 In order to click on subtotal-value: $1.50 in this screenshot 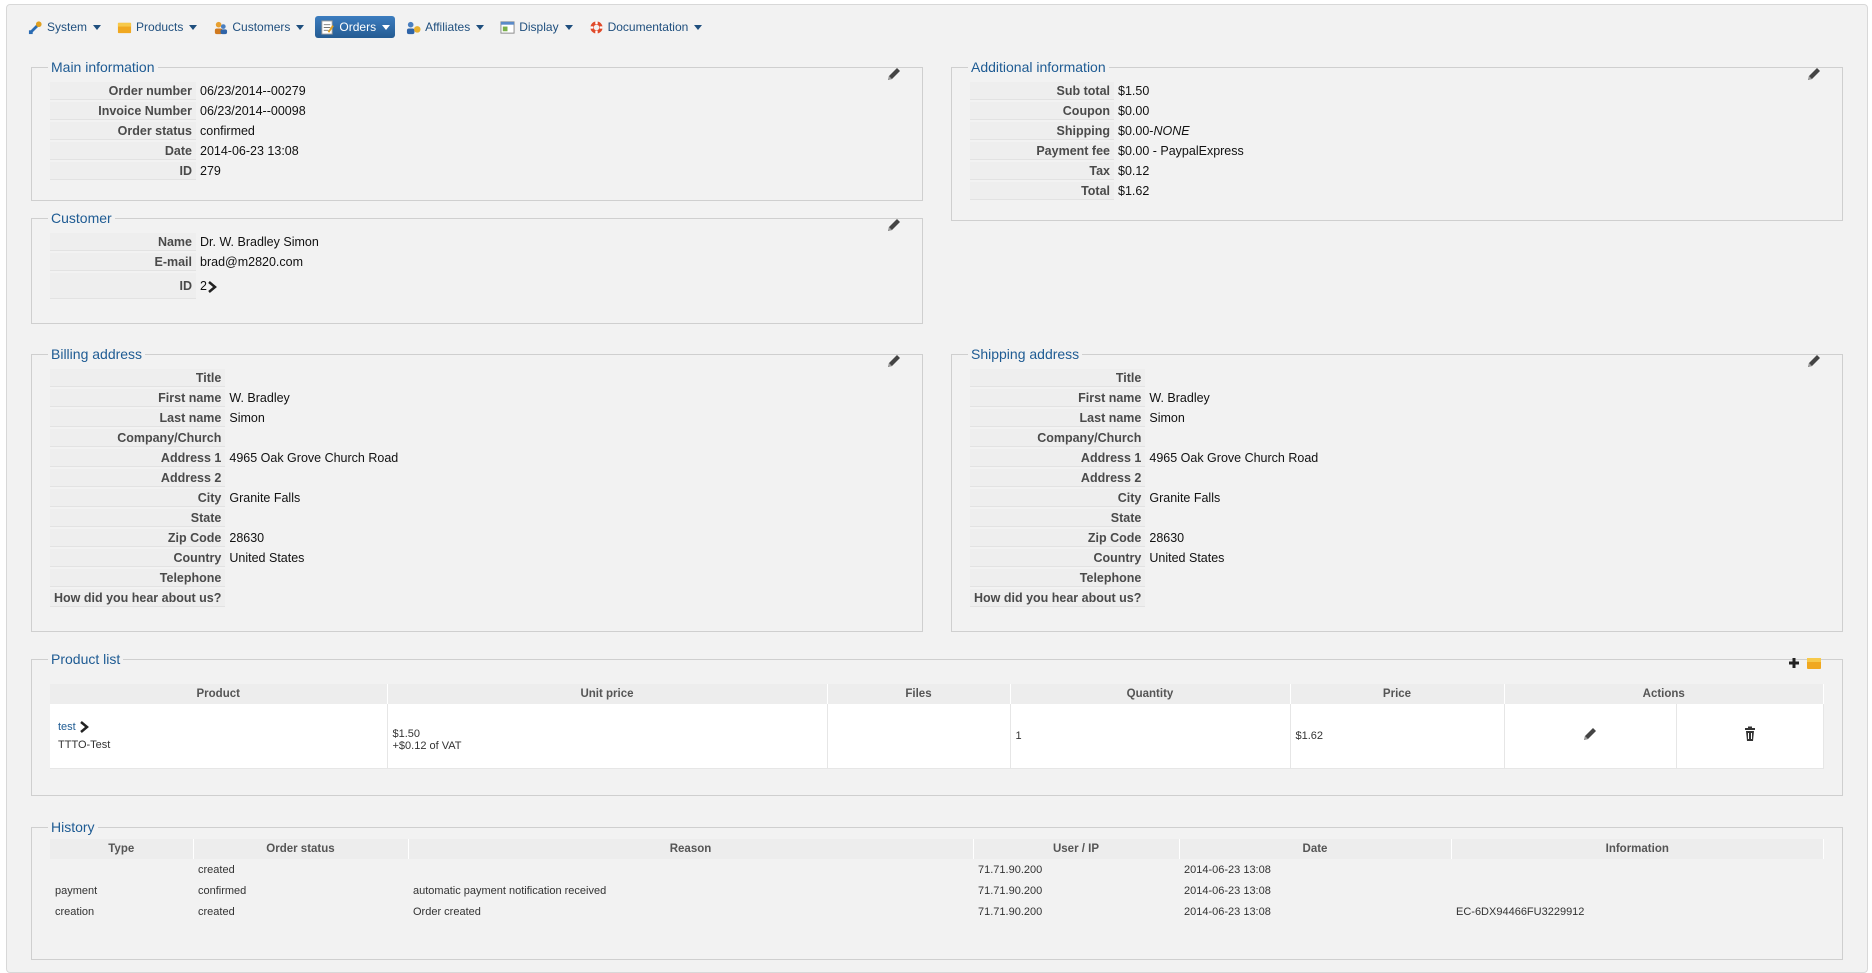, I will do `click(1134, 91)`.